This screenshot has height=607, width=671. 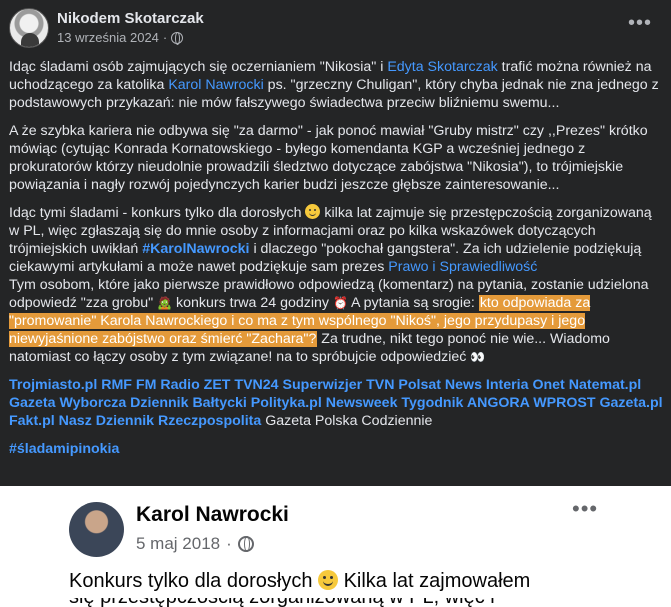 What do you see at coordinates (178, 543) in the screenshot?
I see `embed-date: 5 maj 2018` at bounding box center [178, 543].